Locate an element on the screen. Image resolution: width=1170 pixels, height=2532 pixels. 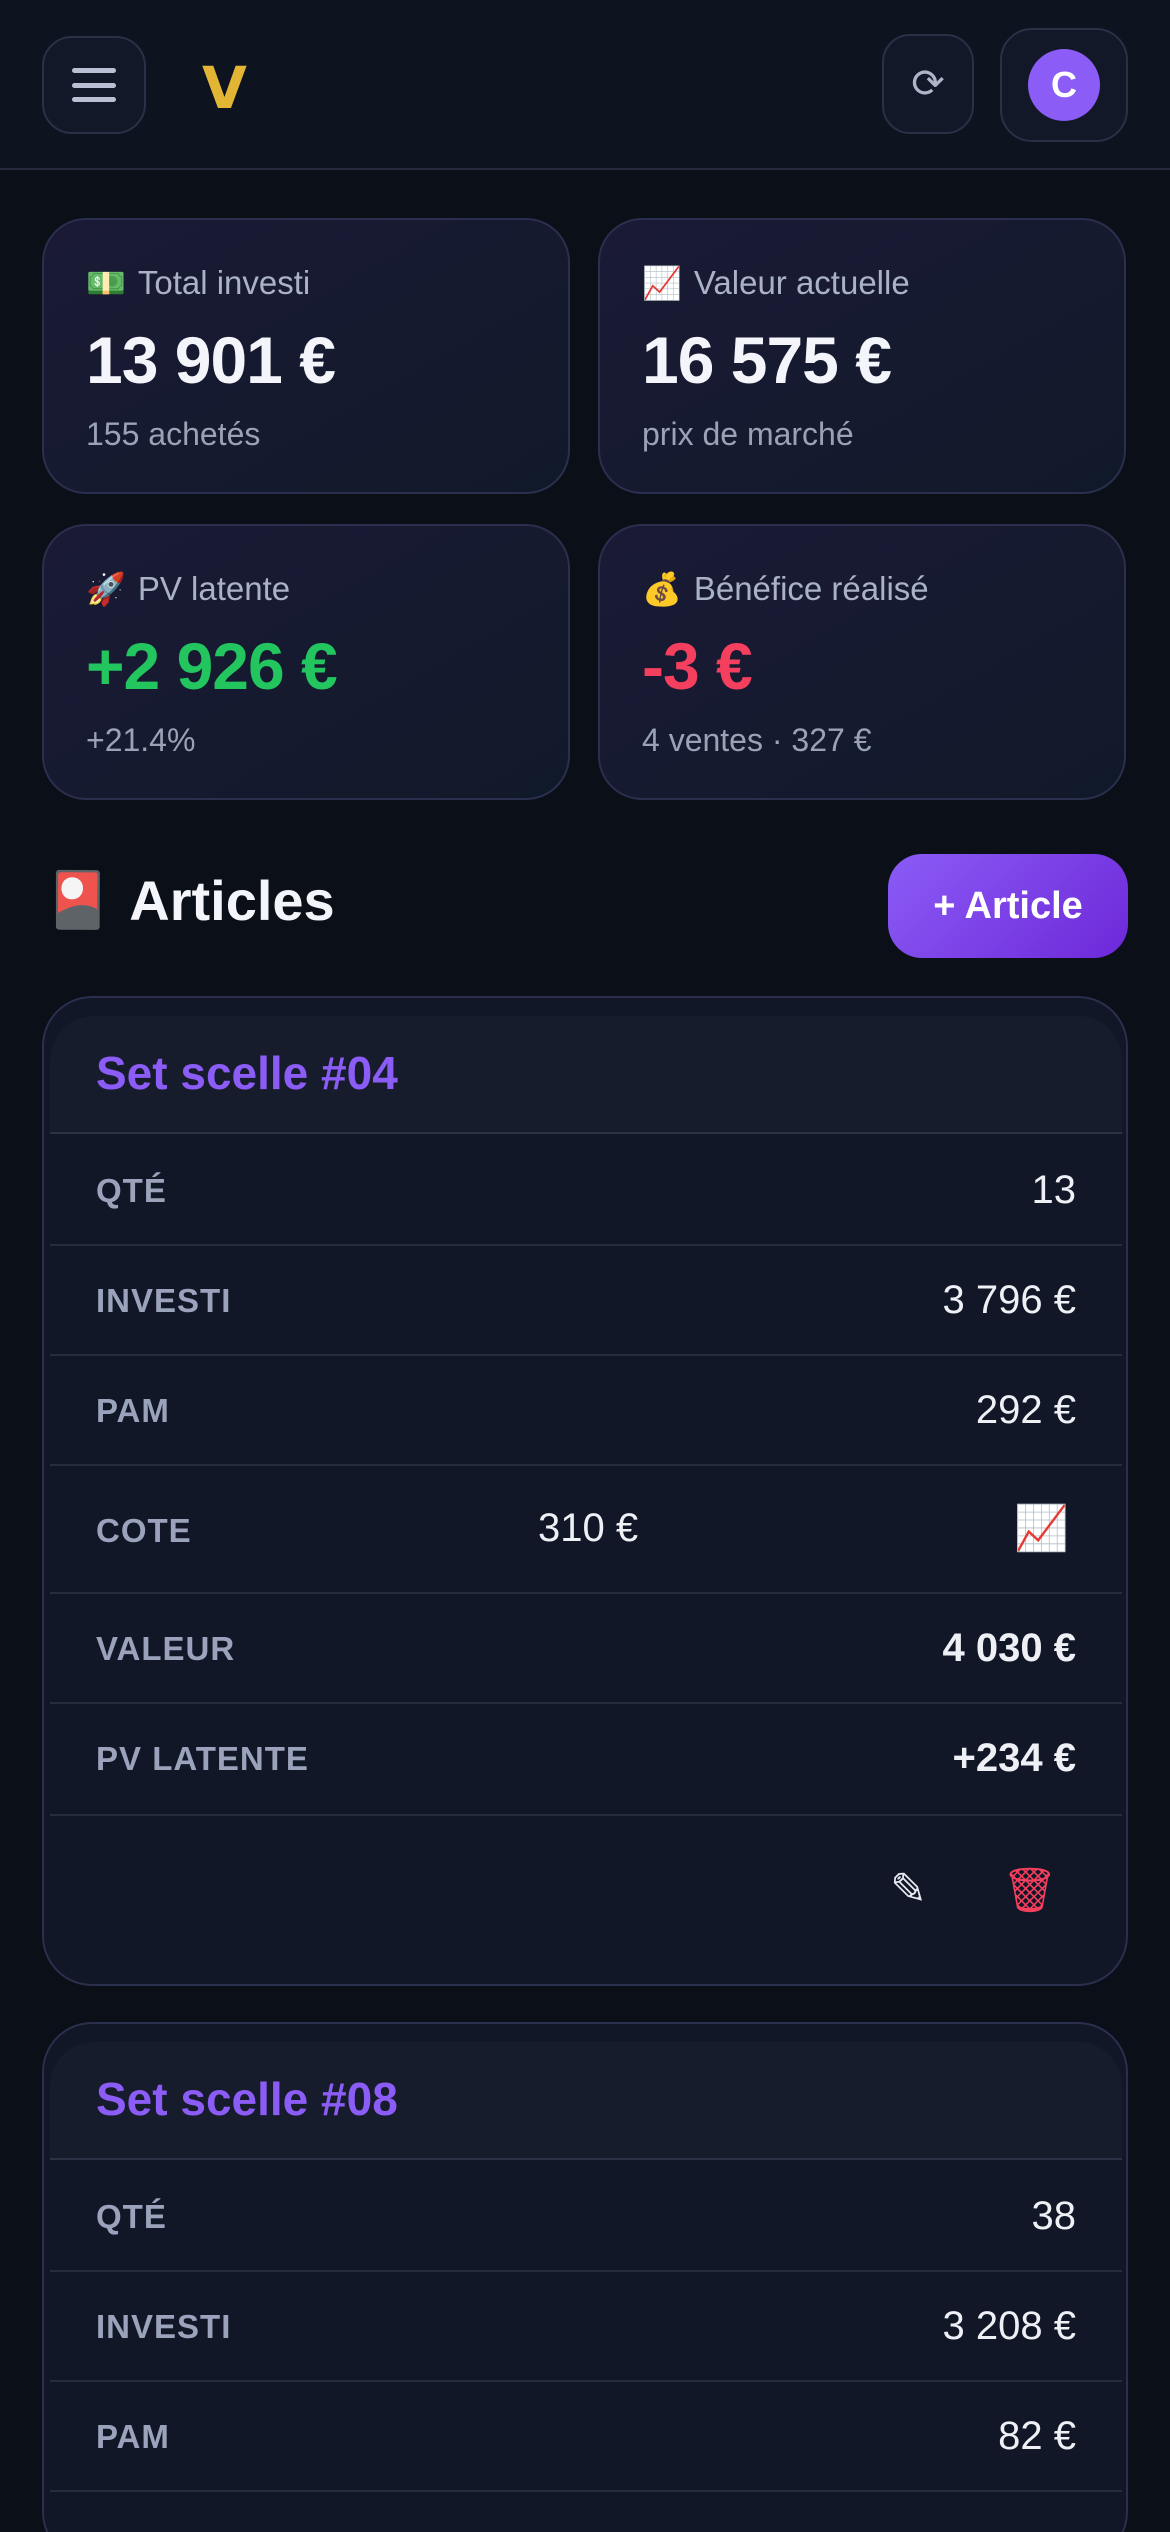
row-value: 13 is located at coordinates (1054, 1190).